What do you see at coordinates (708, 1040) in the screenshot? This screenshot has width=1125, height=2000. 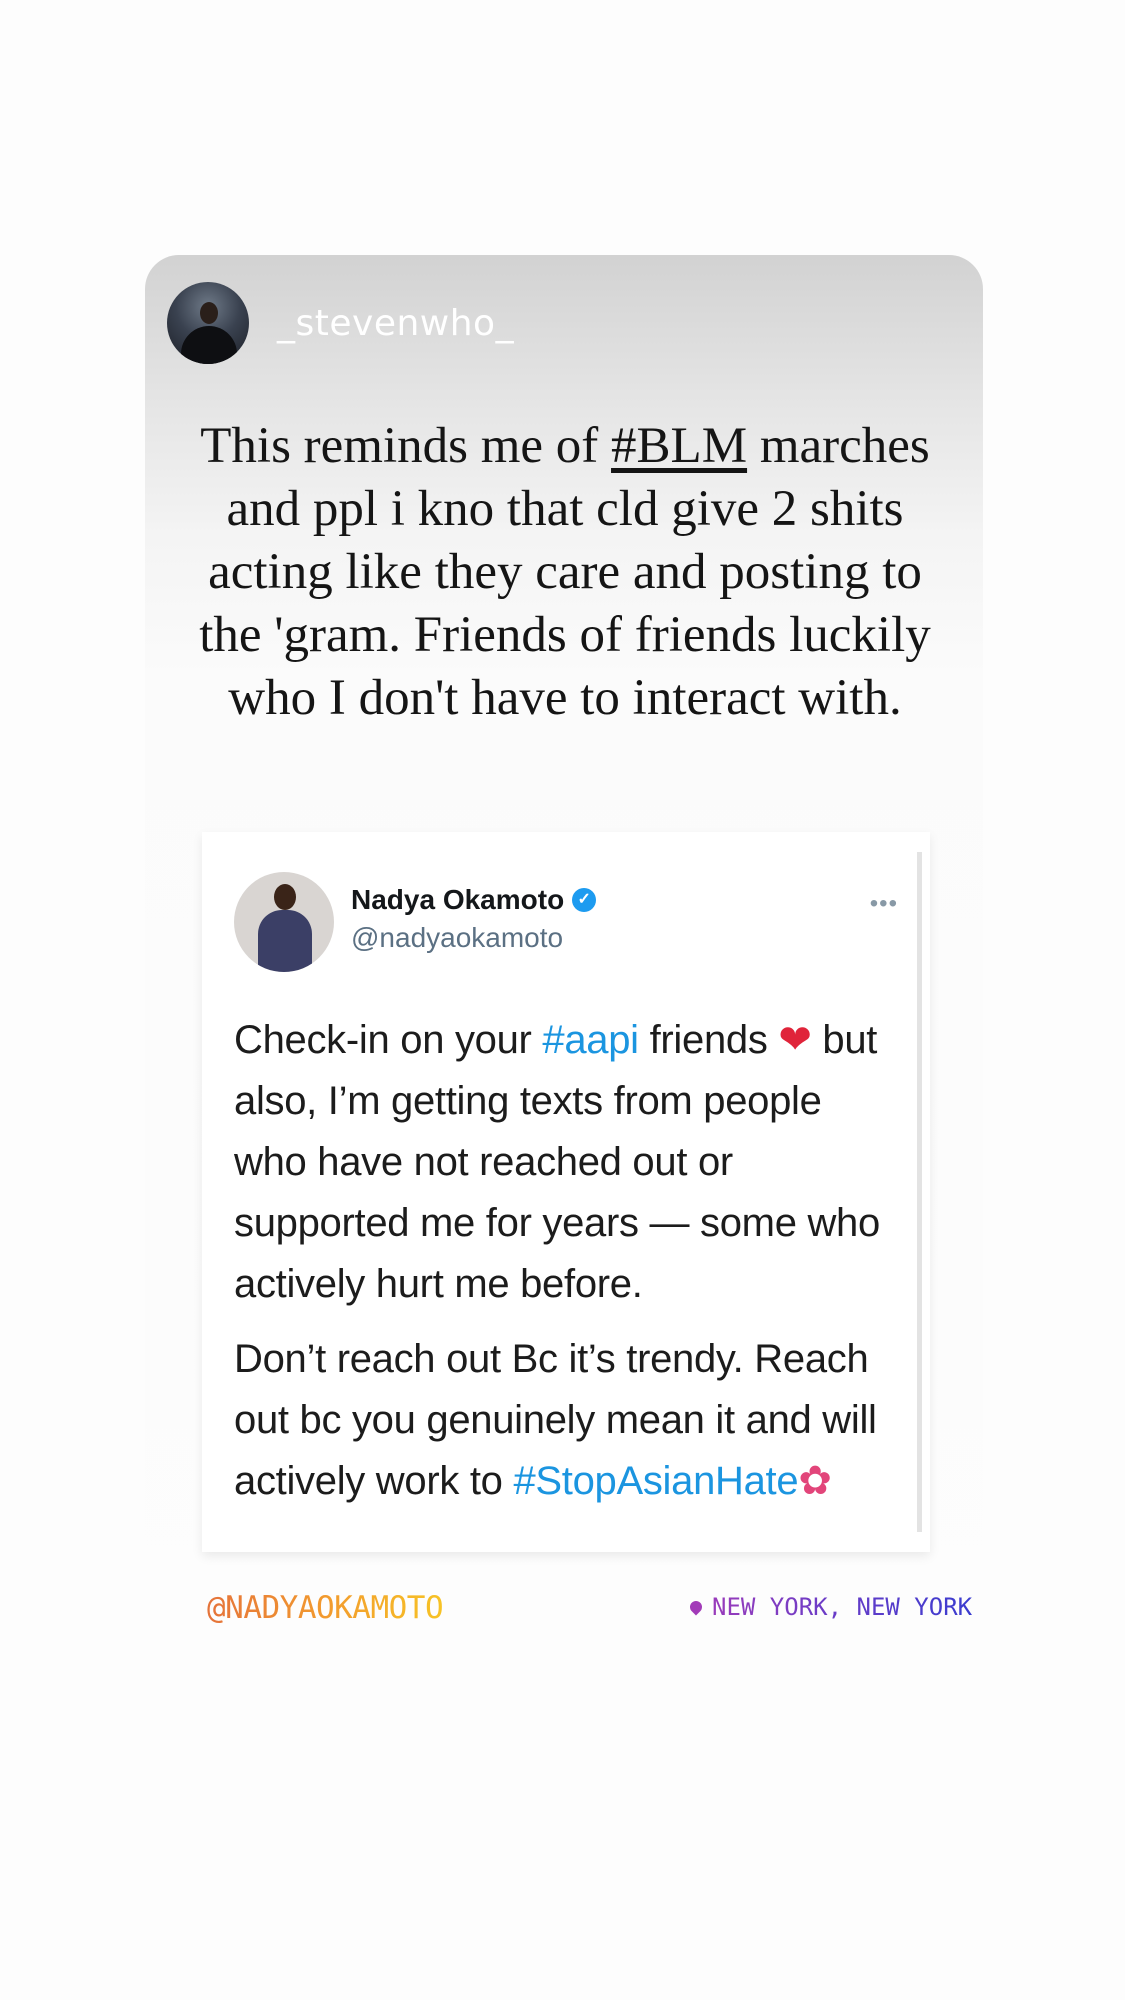 I see `tweet-p1-text-b: friends` at bounding box center [708, 1040].